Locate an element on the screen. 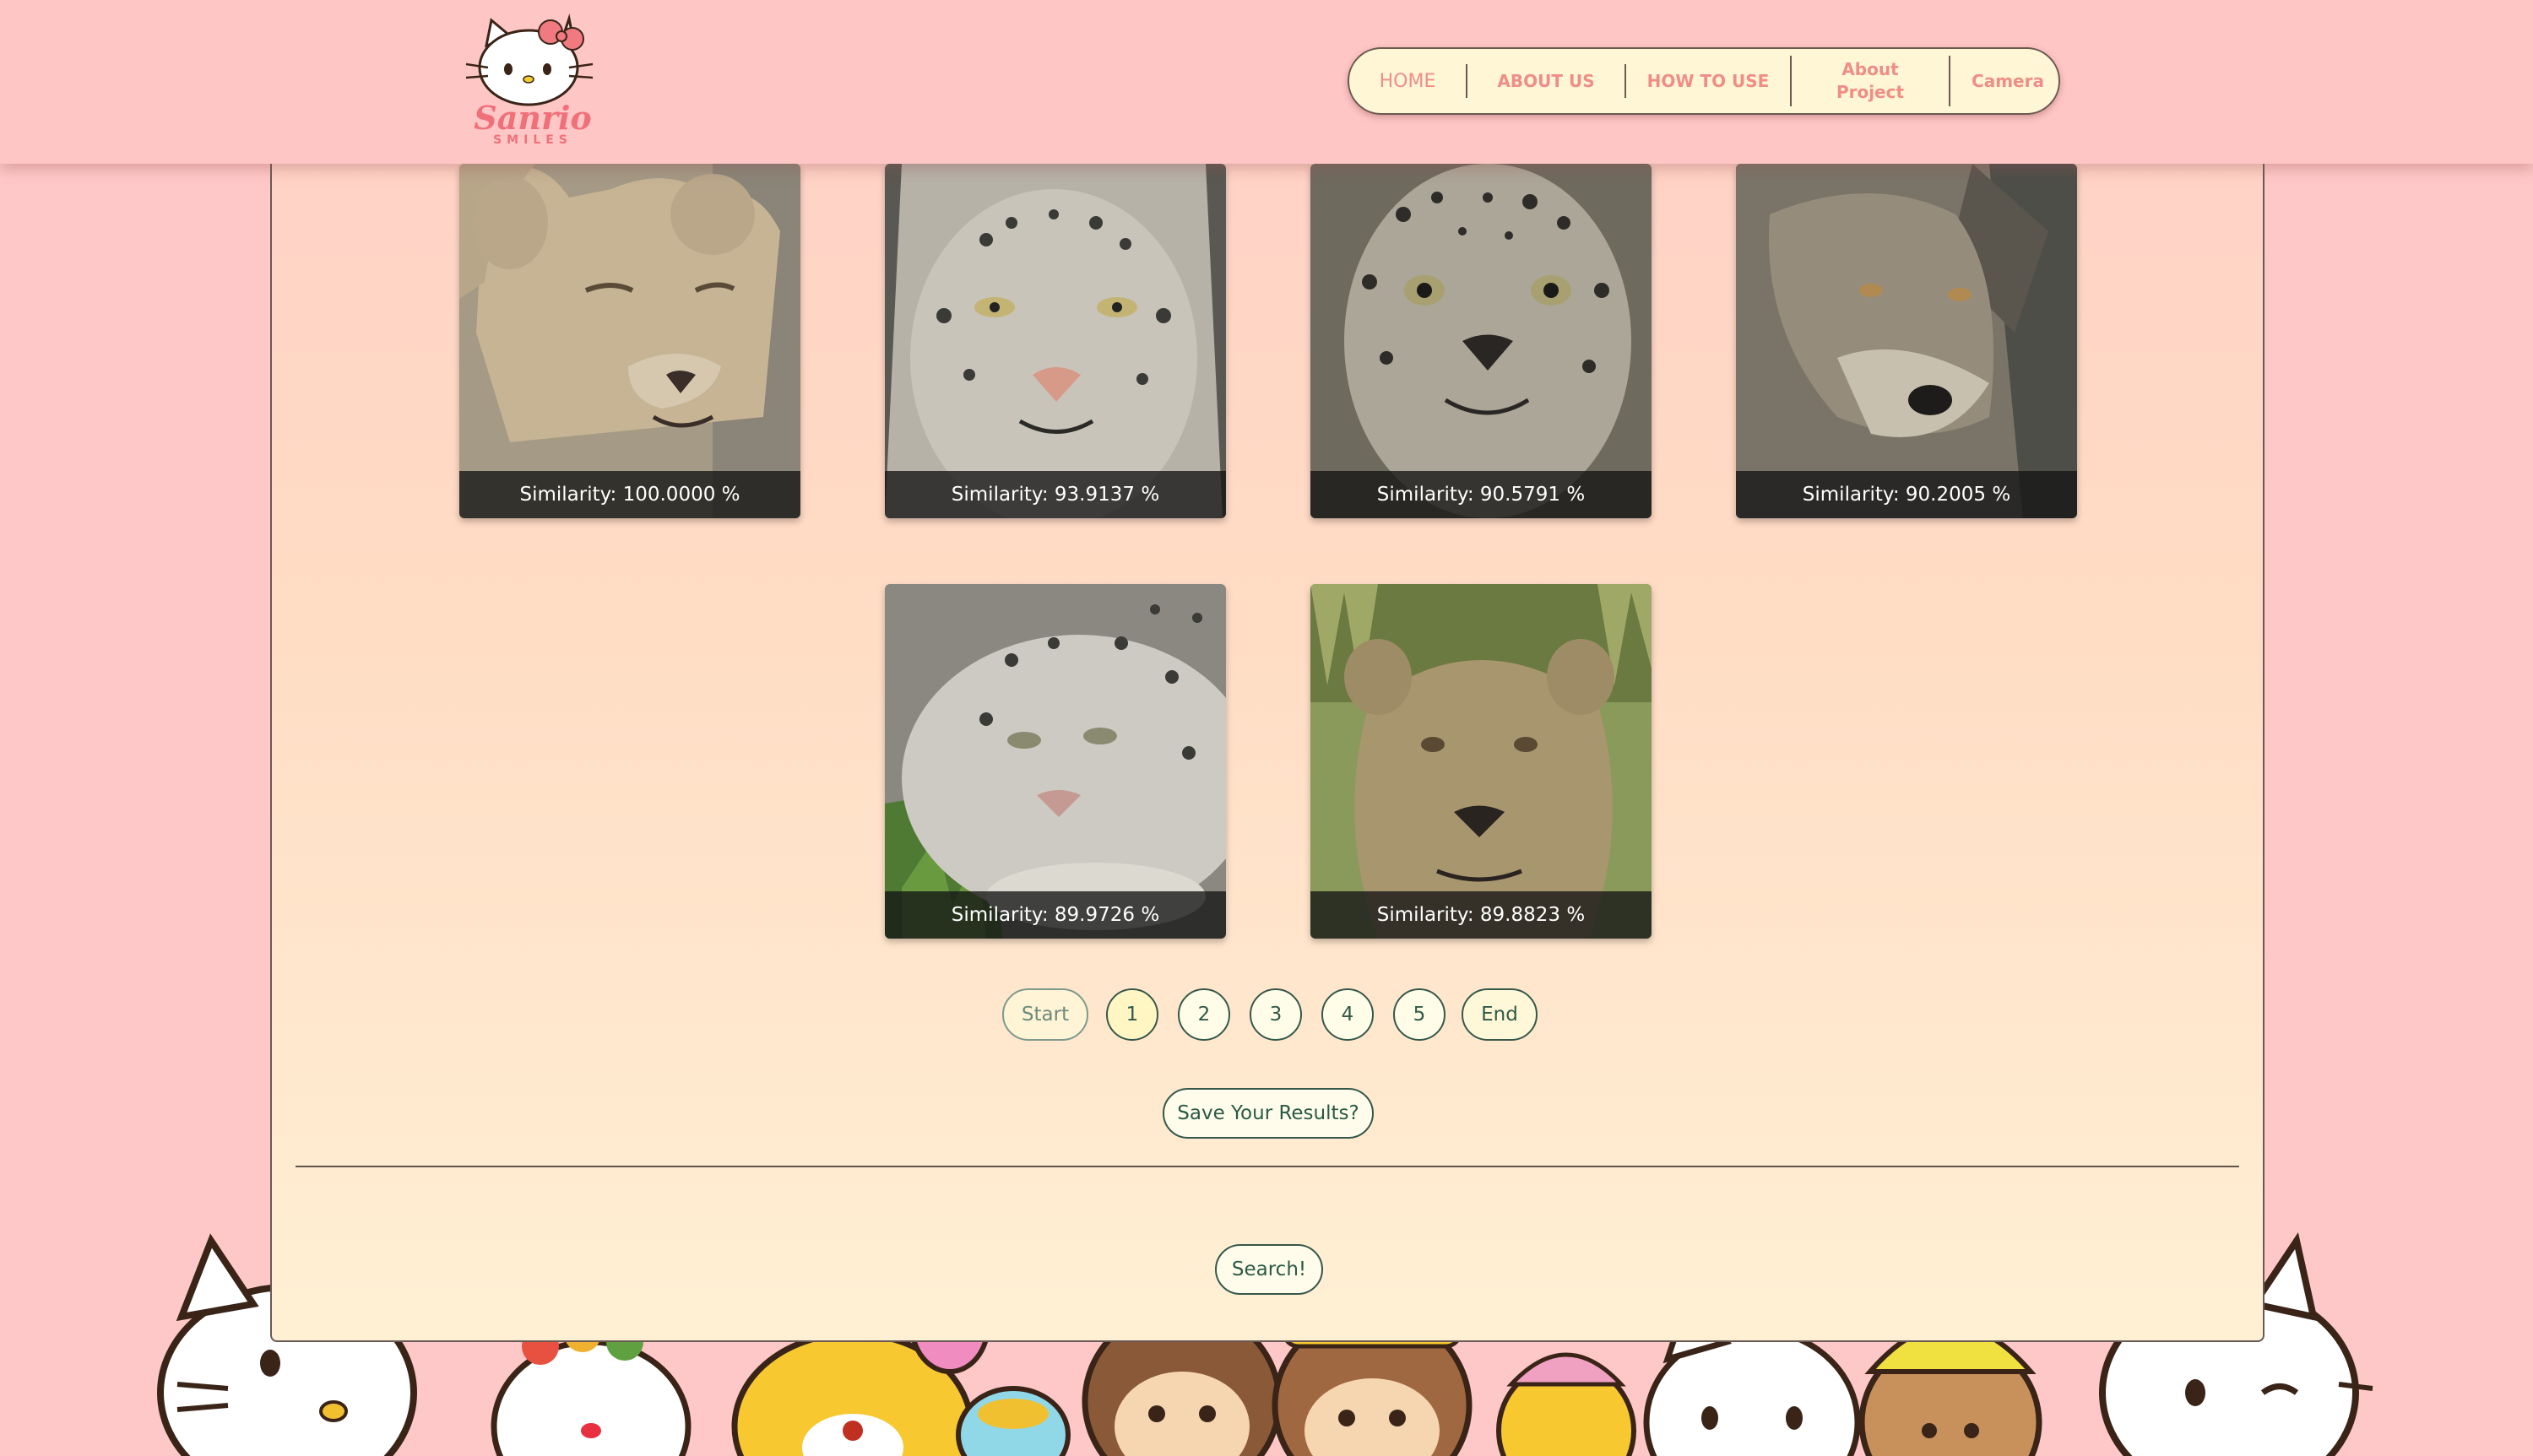 The height and width of the screenshot is (1456, 2533). logo-wordmark: Sanrio is located at coordinates (533, 118).